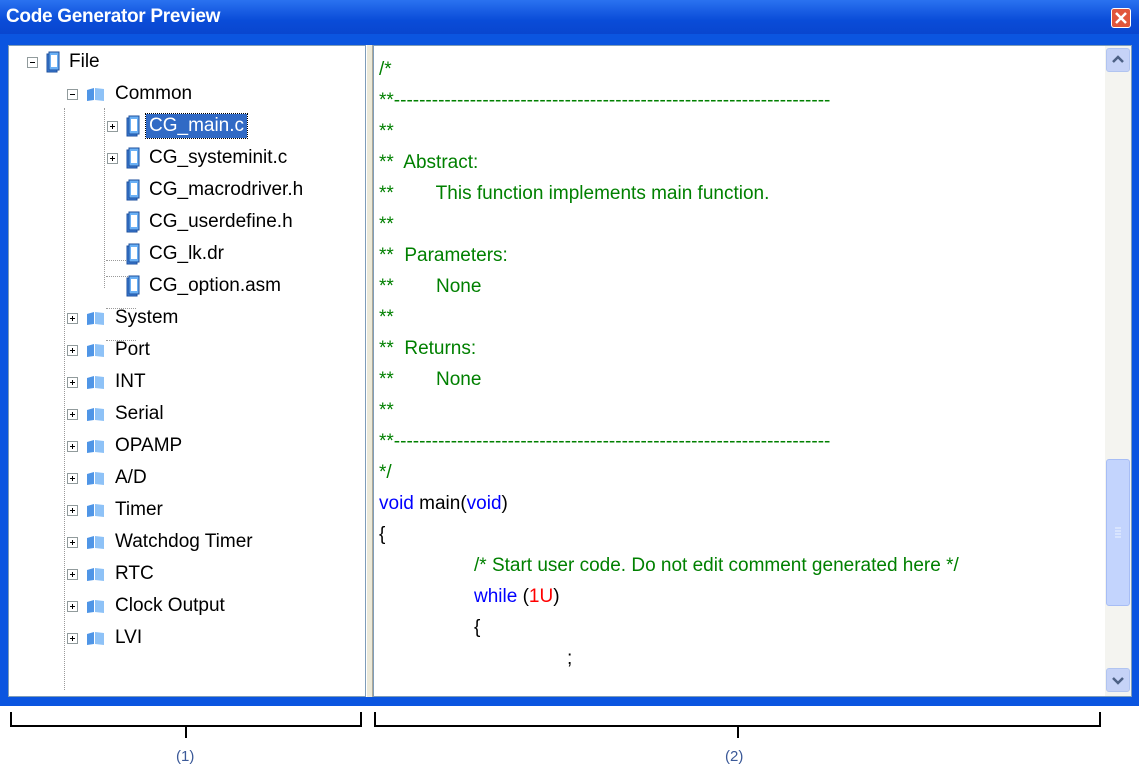  I want to click on tree-node-port: Port, so click(110, 350).